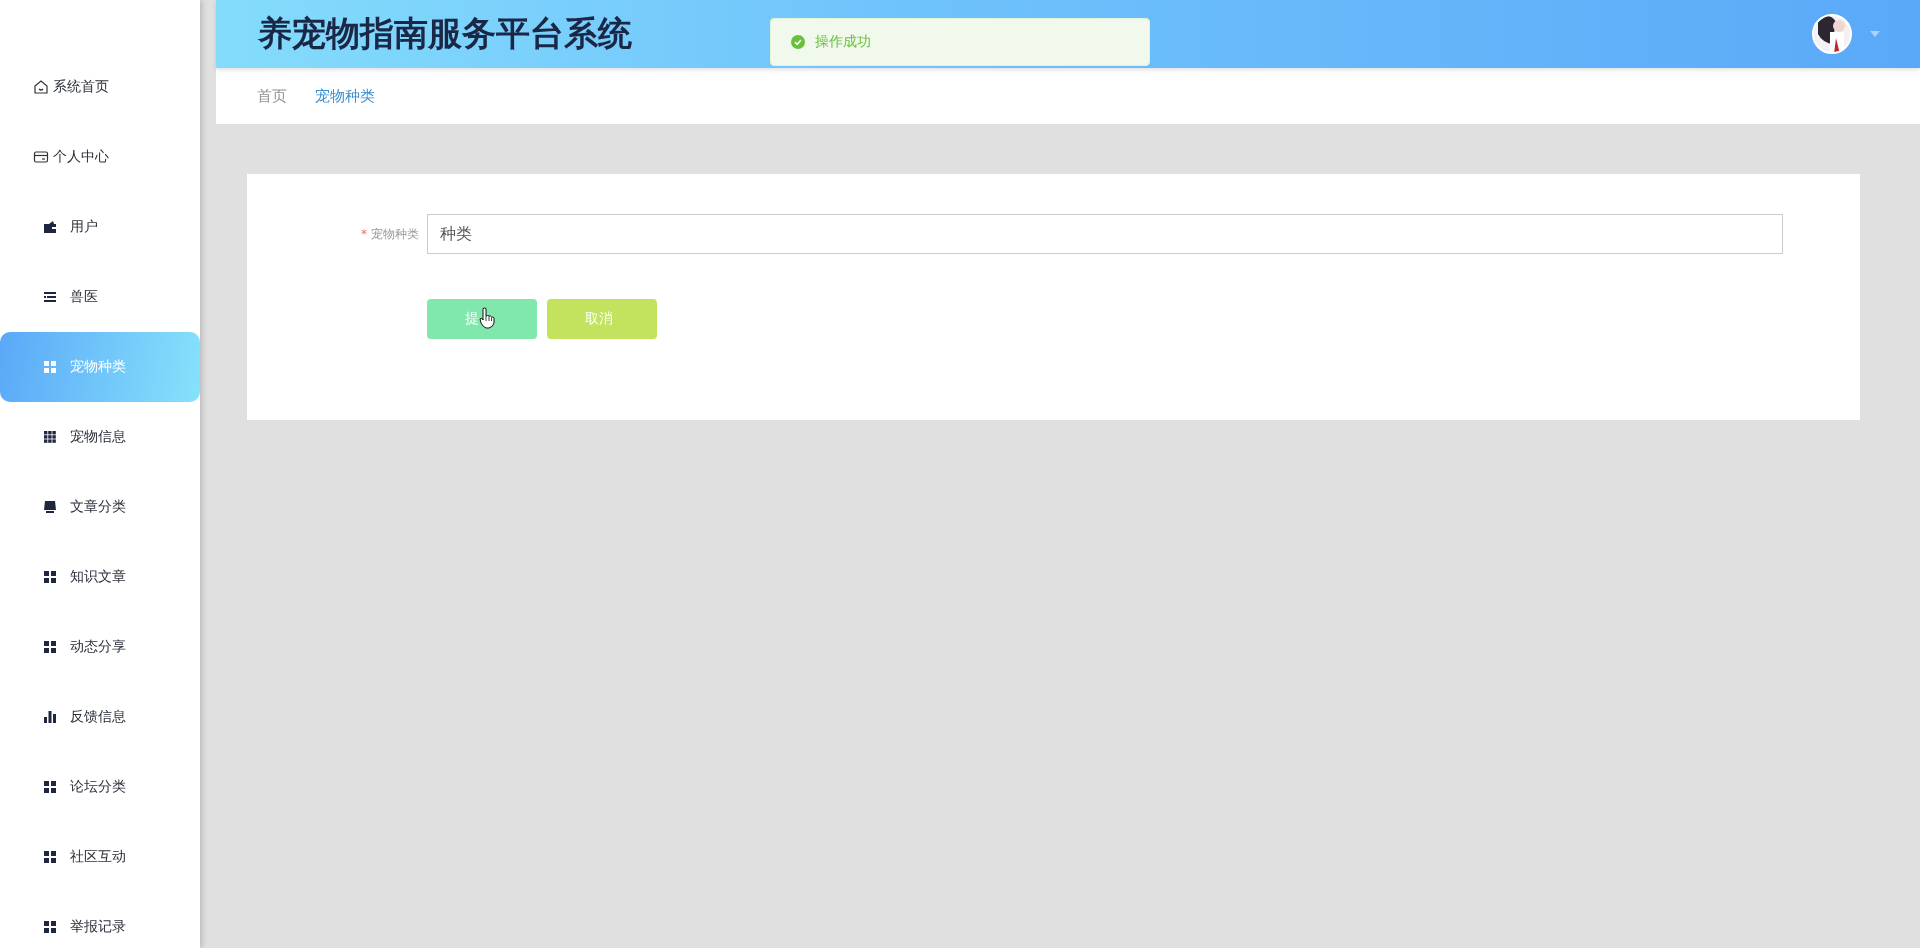  Describe the element at coordinates (50, 717) in the screenshot. I see `bar-chart-icon` at that location.